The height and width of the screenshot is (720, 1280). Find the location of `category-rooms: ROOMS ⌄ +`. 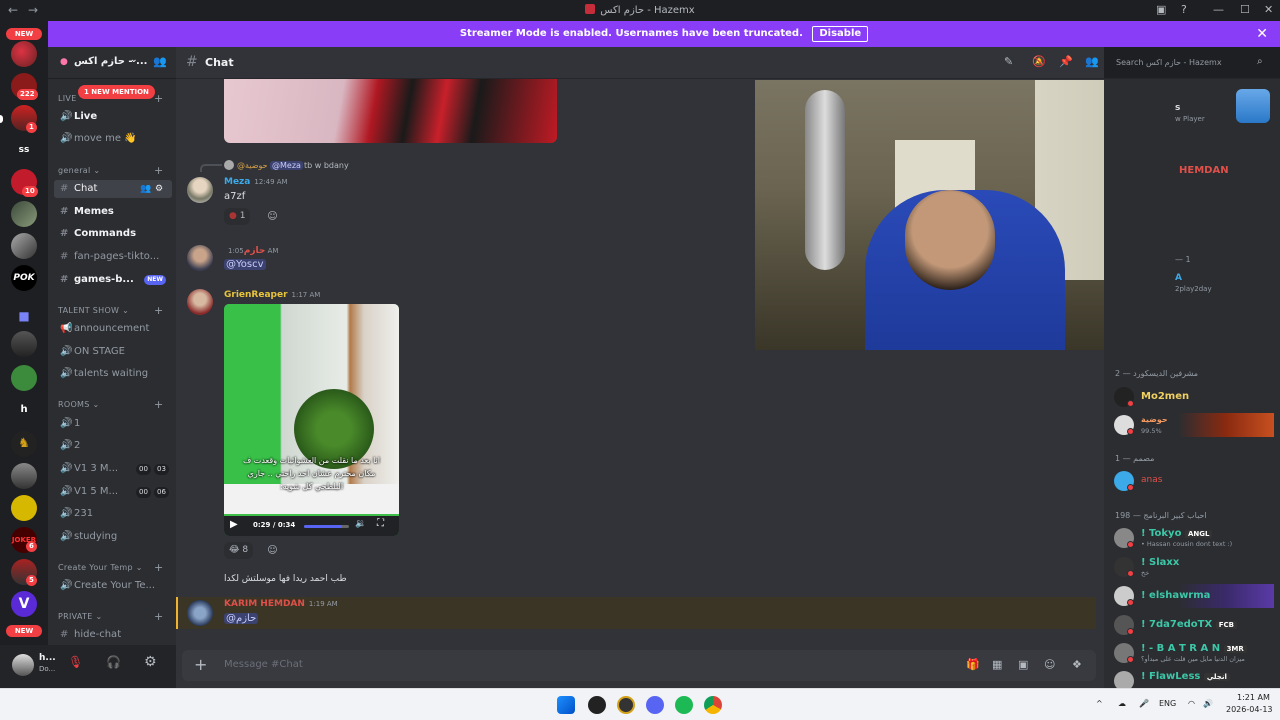

category-rooms: ROOMS ⌄ + is located at coordinates (110, 404).